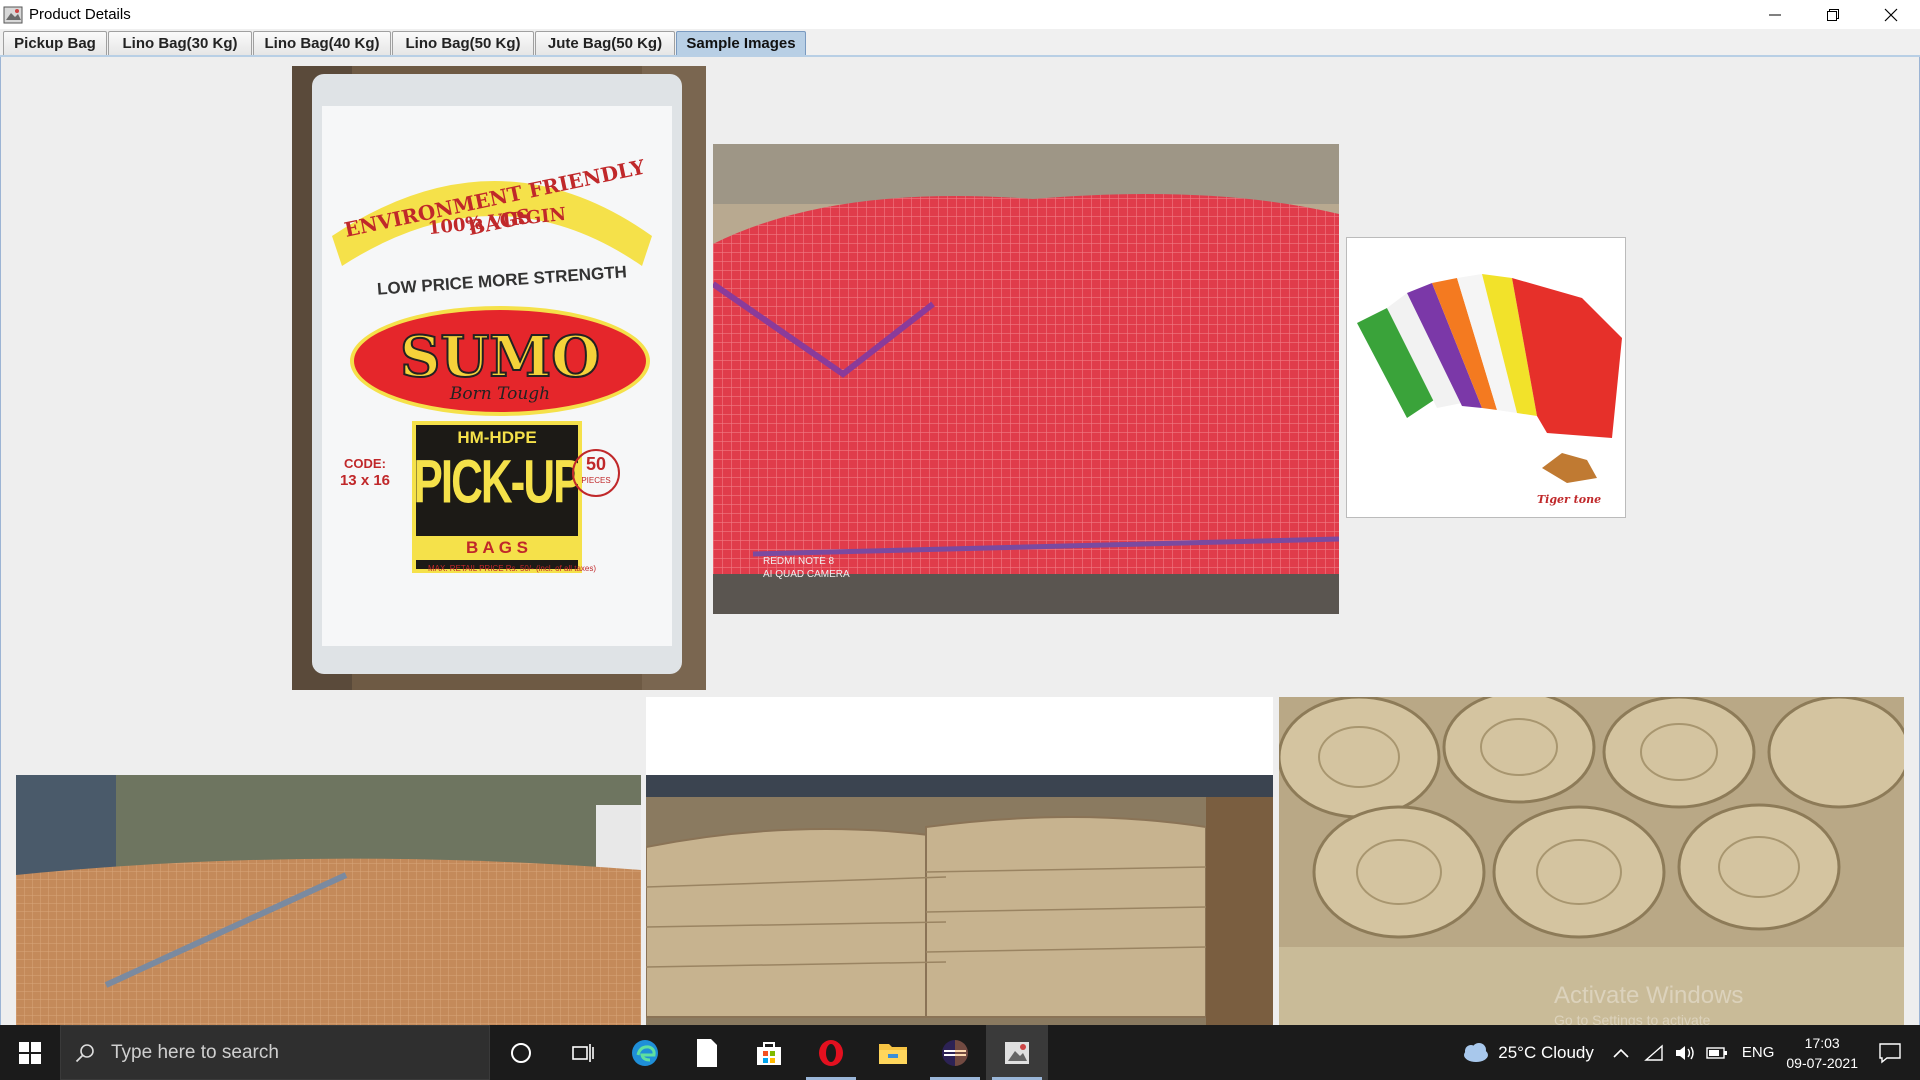 This screenshot has height=1080, width=1920. I want to click on taskbar-file-explorer, so click(893, 1052).